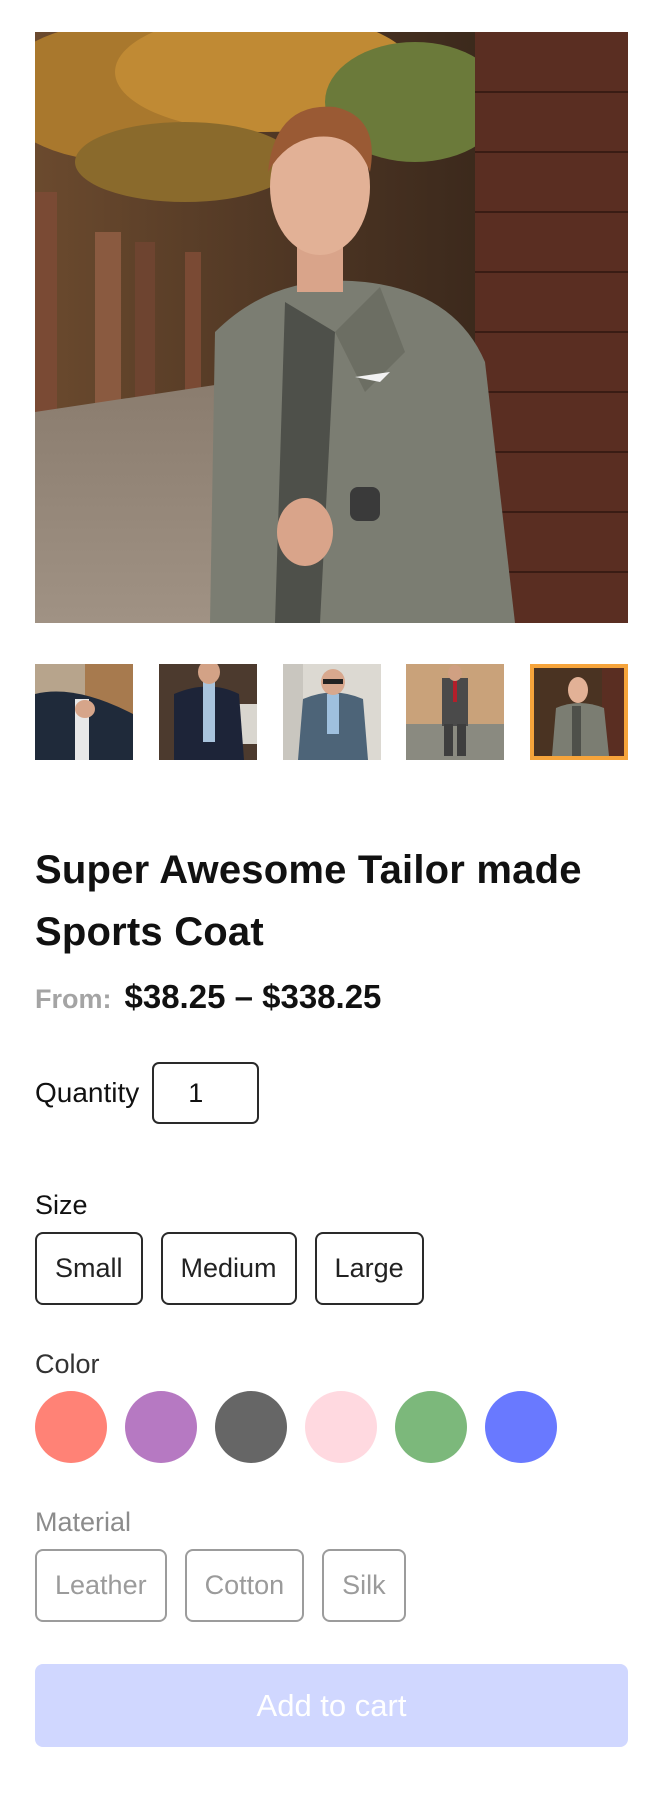 The height and width of the screenshot is (1811, 658). What do you see at coordinates (228, 1268) in the screenshot?
I see `size-option-medium: Medium` at bounding box center [228, 1268].